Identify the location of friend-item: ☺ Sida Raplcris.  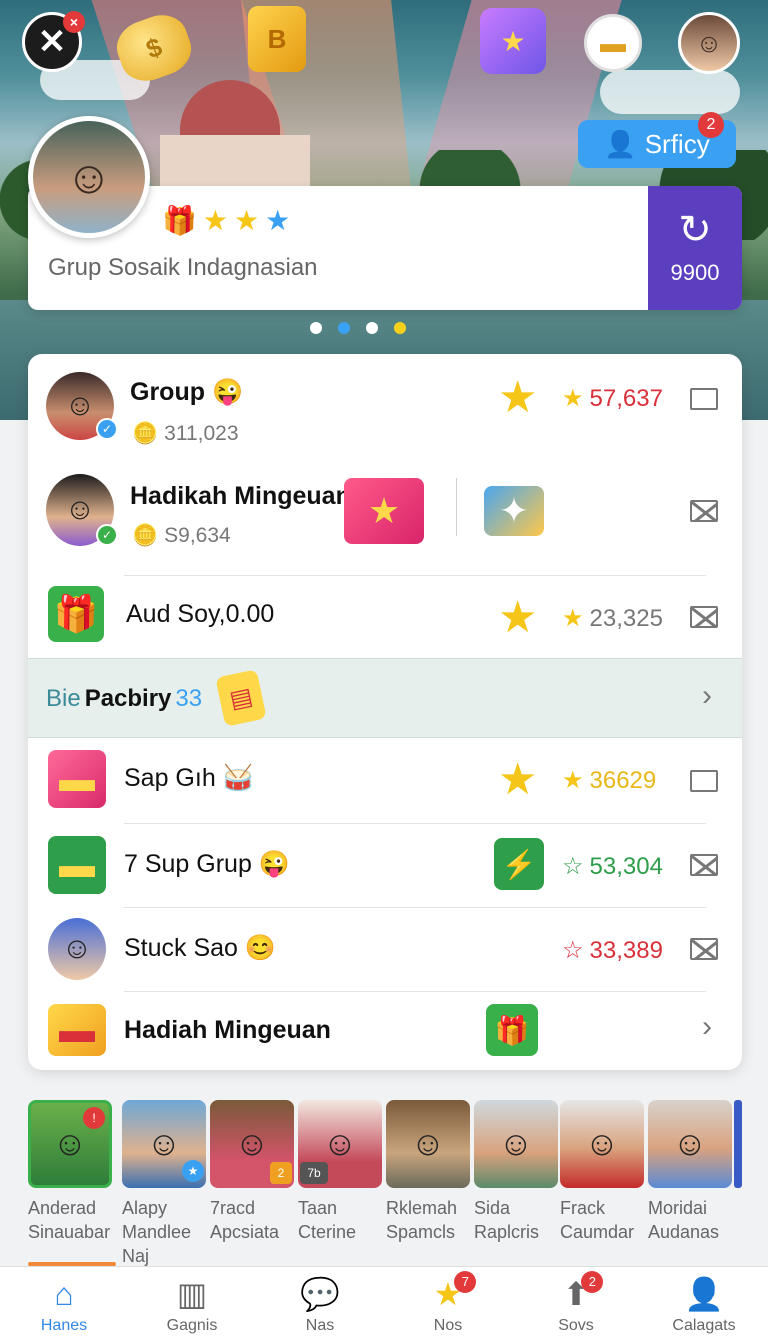
(516, 1172).